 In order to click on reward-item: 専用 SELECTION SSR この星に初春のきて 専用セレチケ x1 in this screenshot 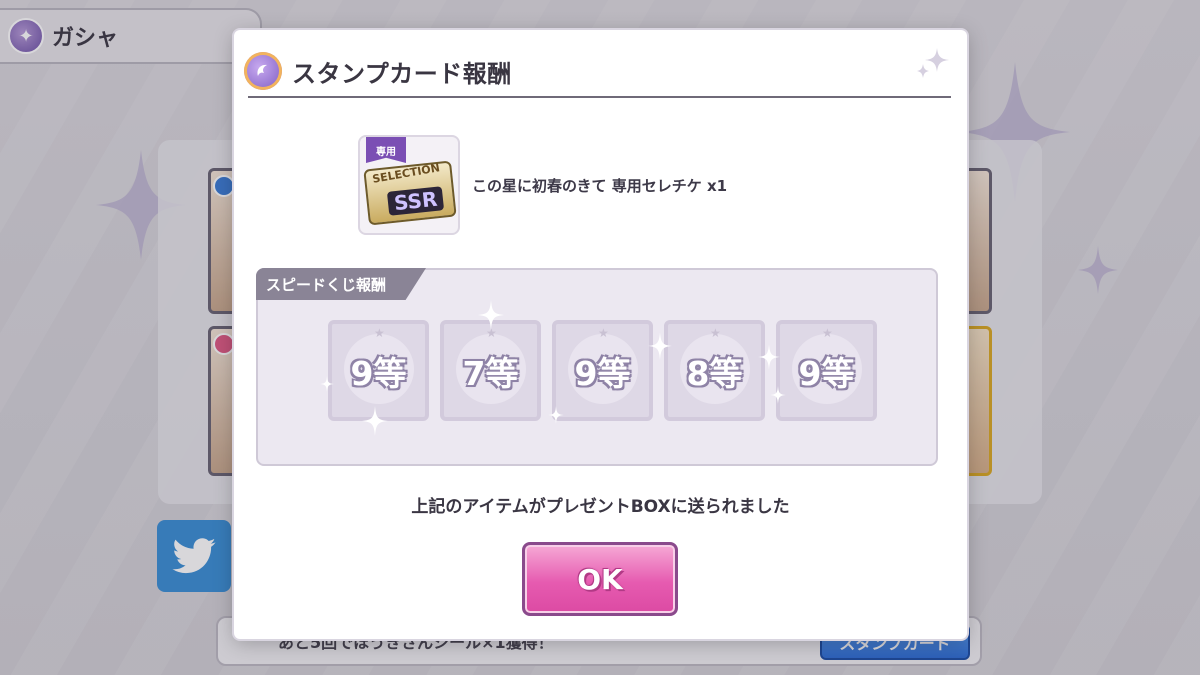, I will do `click(542, 185)`.